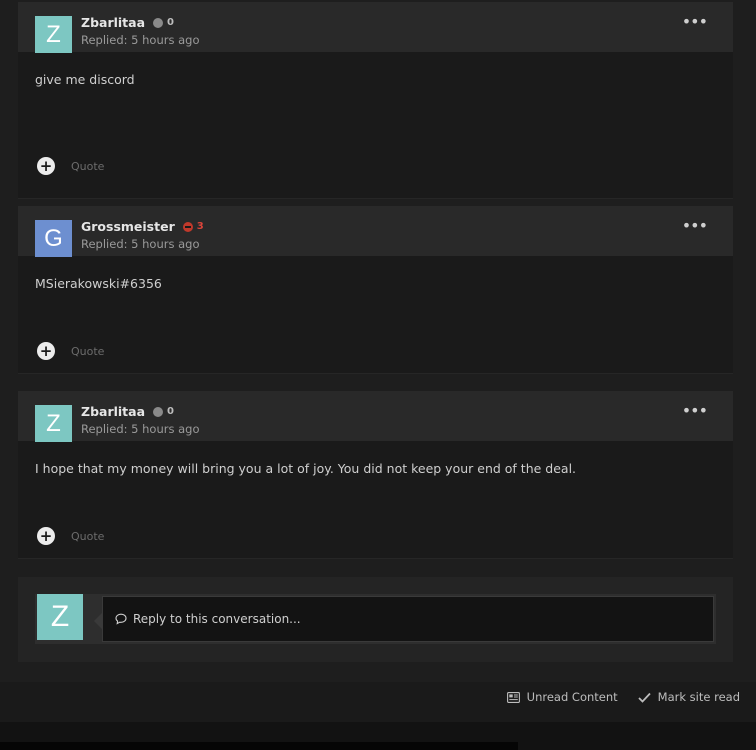  I want to click on mark-site-read-link: Mark site read, so click(689, 697).